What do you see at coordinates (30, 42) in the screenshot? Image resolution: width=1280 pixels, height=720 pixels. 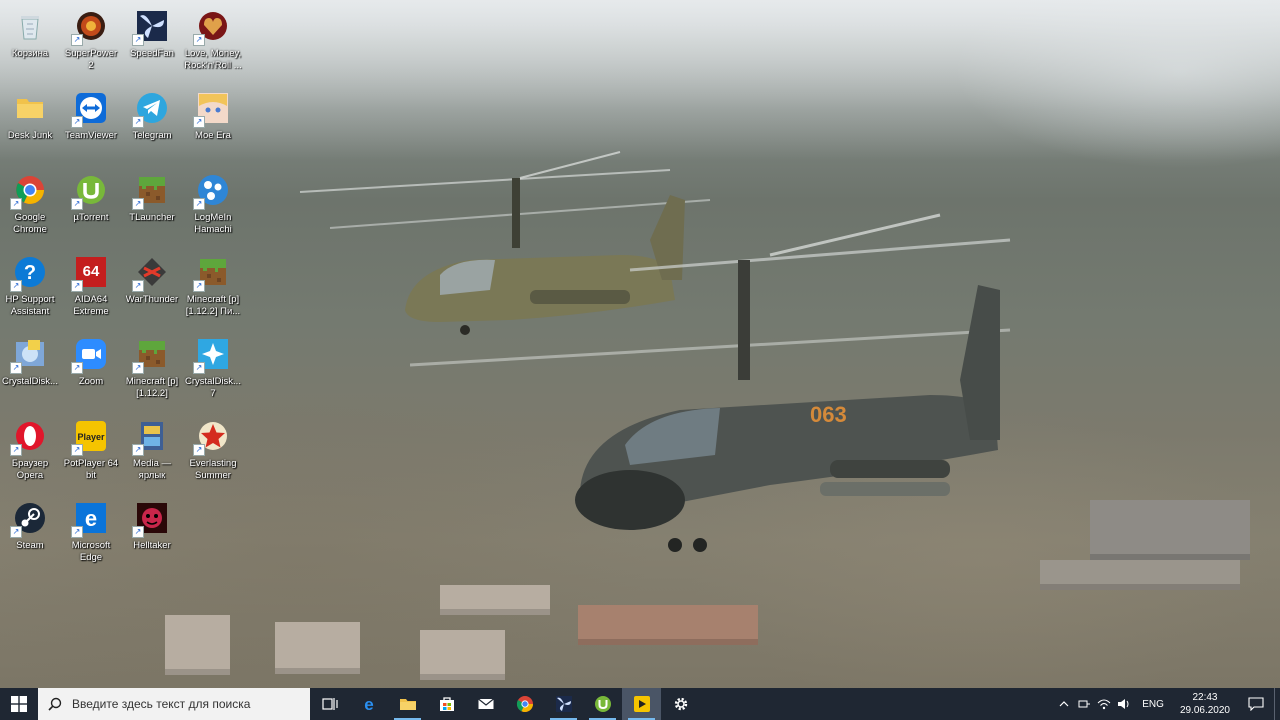 I see `desktop-icon: Корзина` at bounding box center [30, 42].